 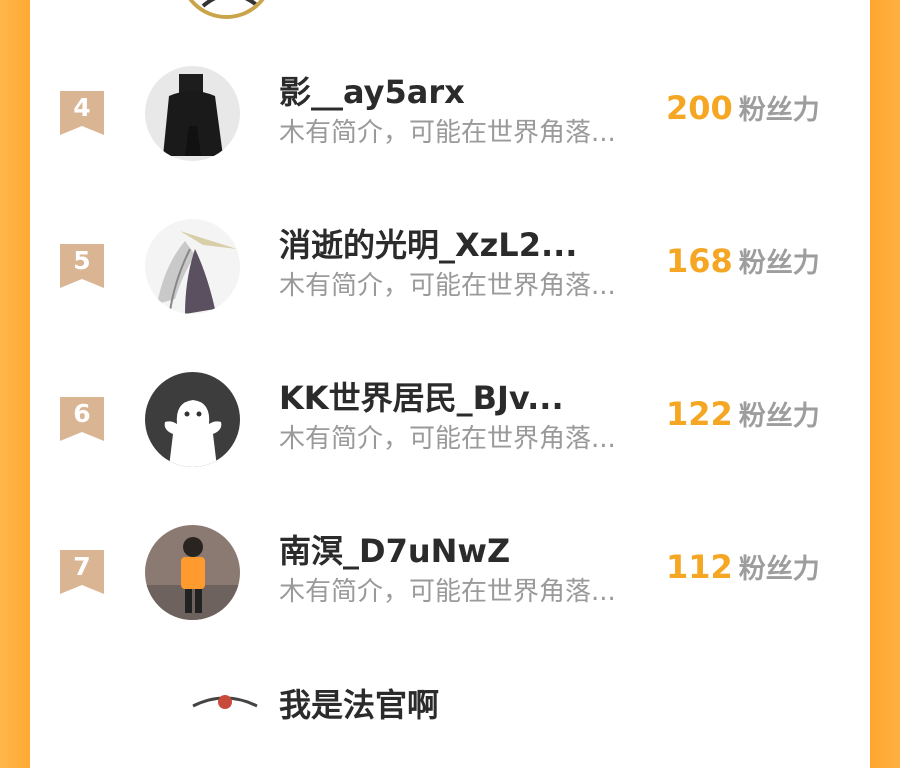 What do you see at coordinates (82, 413) in the screenshot?
I see `rank-number: 6` at bounding box center [82, 413].